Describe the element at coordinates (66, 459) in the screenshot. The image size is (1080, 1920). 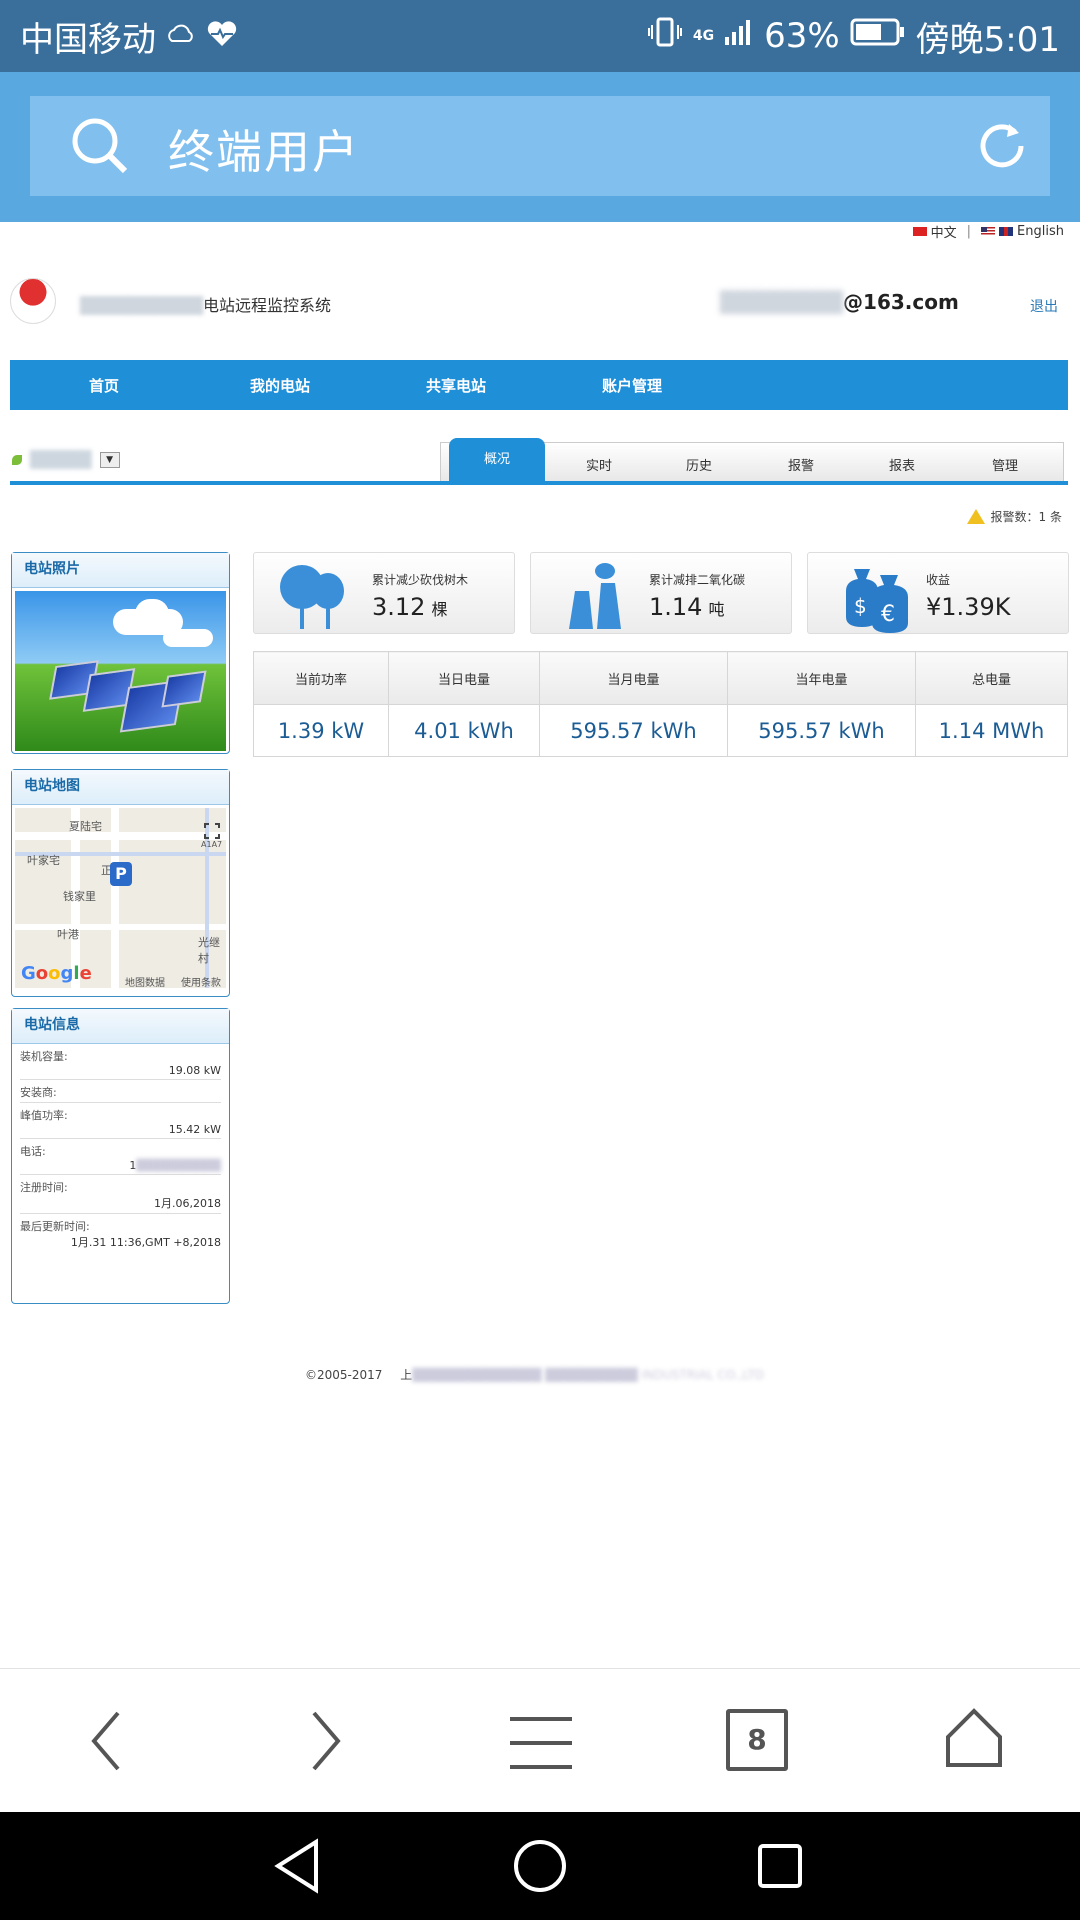
I see `station-selector: █████ ▼` at that location.